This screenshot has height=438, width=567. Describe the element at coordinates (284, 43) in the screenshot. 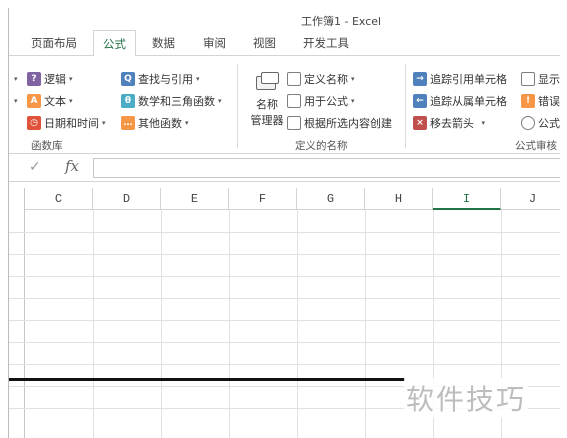

I see `ribbon-tabs: 页面布局 公式 数据 审阅 视图 开发工具` at that location.